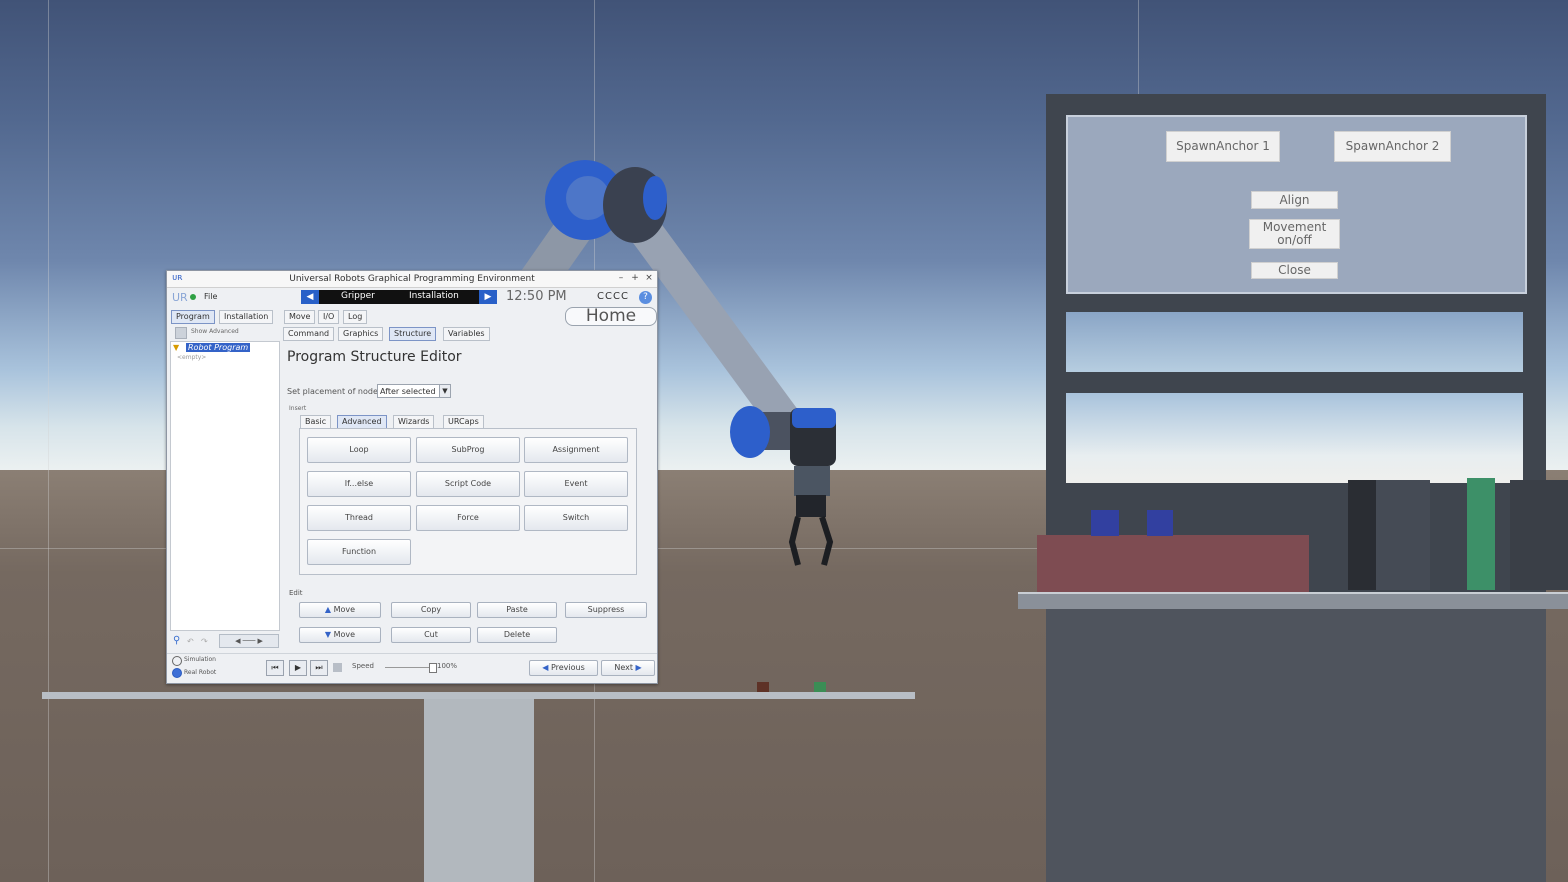 The image size is (1568, 882). What do you see at coordinates (1160, 523) in the screenshot?
I see `blue-cube` at bounding box center [1160, 523].